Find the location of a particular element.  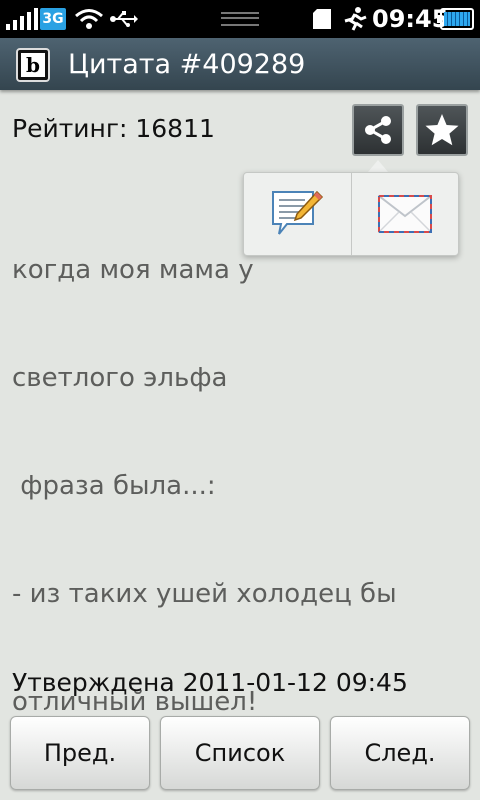

list-button: Список is located at coordinates (240, 753).